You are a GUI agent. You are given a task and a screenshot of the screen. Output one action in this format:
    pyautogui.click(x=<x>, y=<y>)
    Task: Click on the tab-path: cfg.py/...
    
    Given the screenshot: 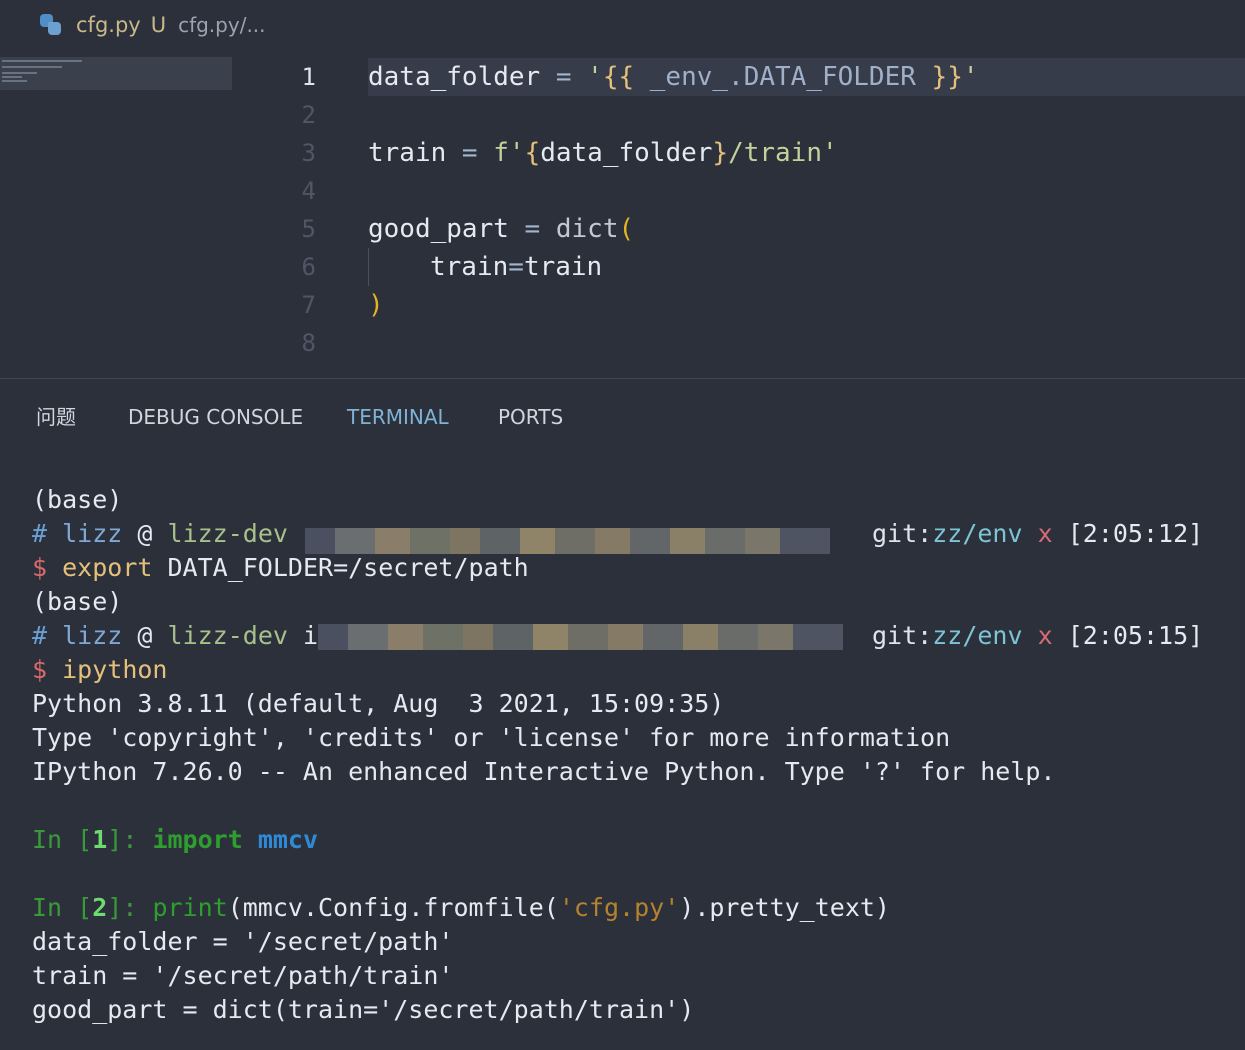 What is the action you would take?
    pyautogui.click(x=222, y=25)
    